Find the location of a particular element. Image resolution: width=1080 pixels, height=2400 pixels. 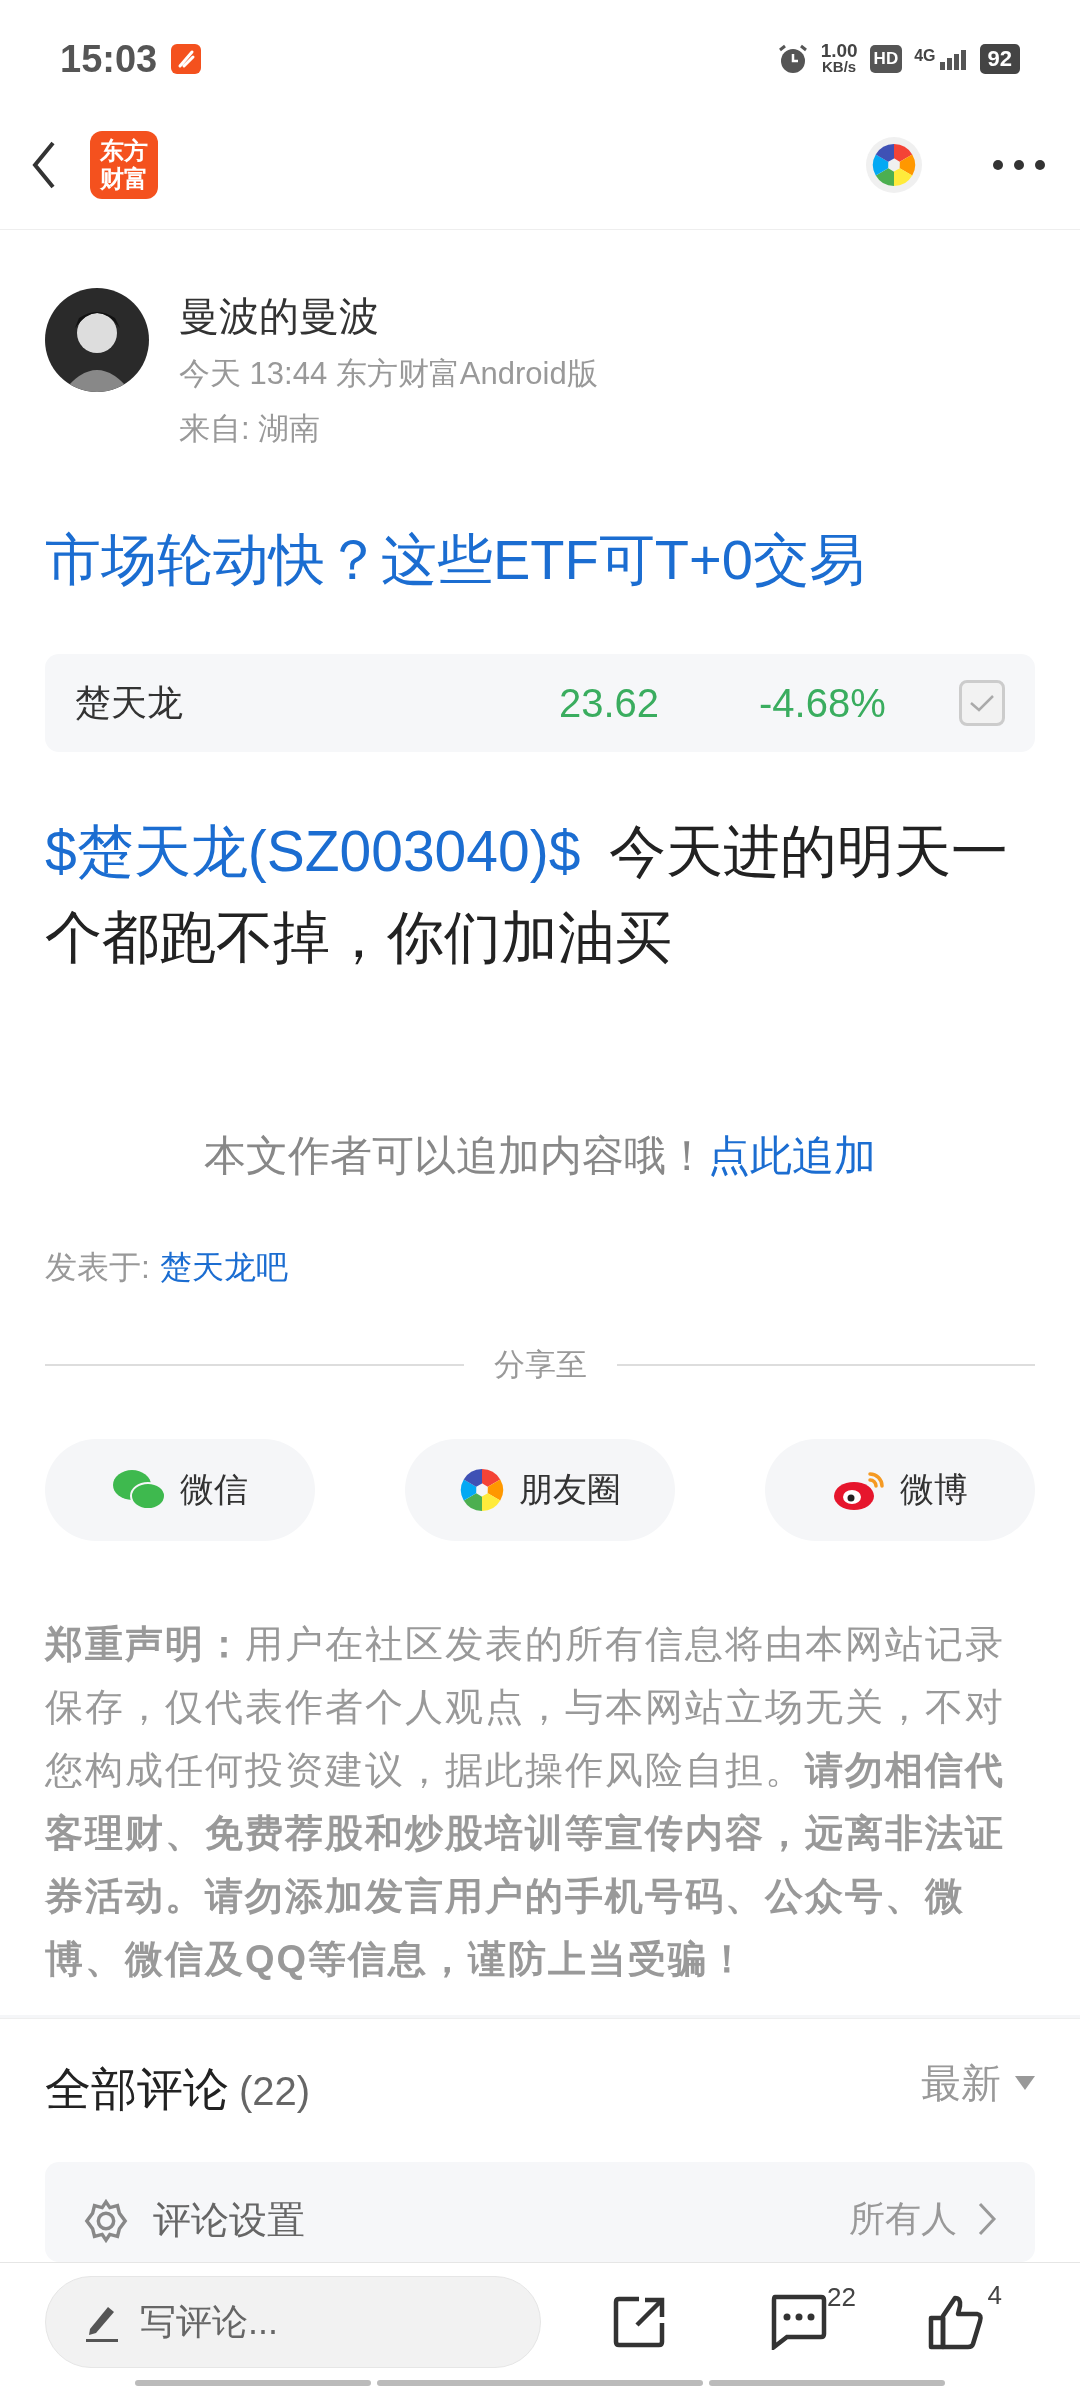

network-speed-unit: KB/s is located at coordinates (839, 67).